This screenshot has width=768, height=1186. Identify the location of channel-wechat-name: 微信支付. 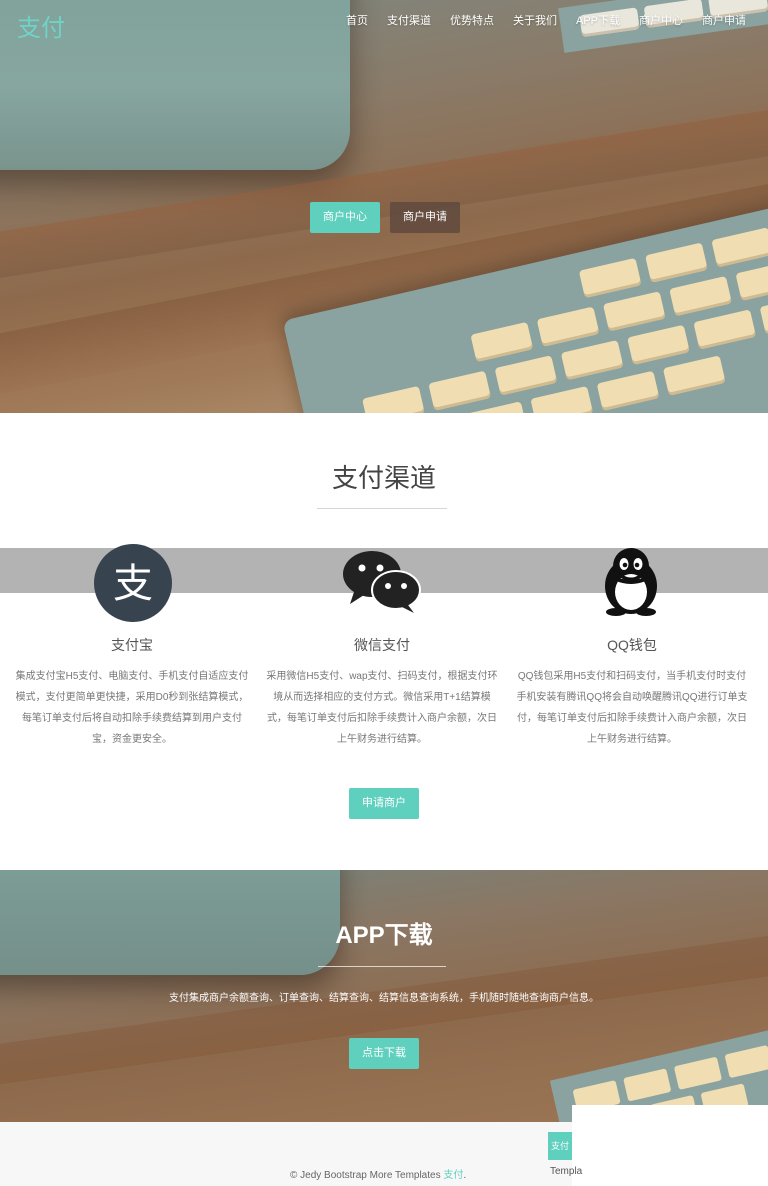
(382, 645).